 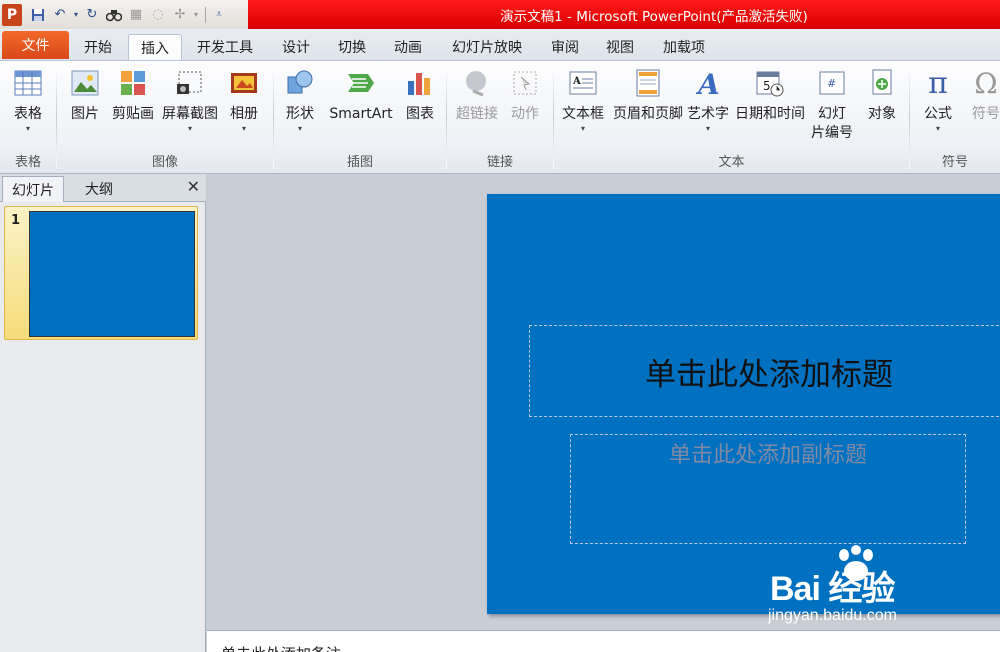 I want to click on picture-button: 图片, so click(x=85, y=95).